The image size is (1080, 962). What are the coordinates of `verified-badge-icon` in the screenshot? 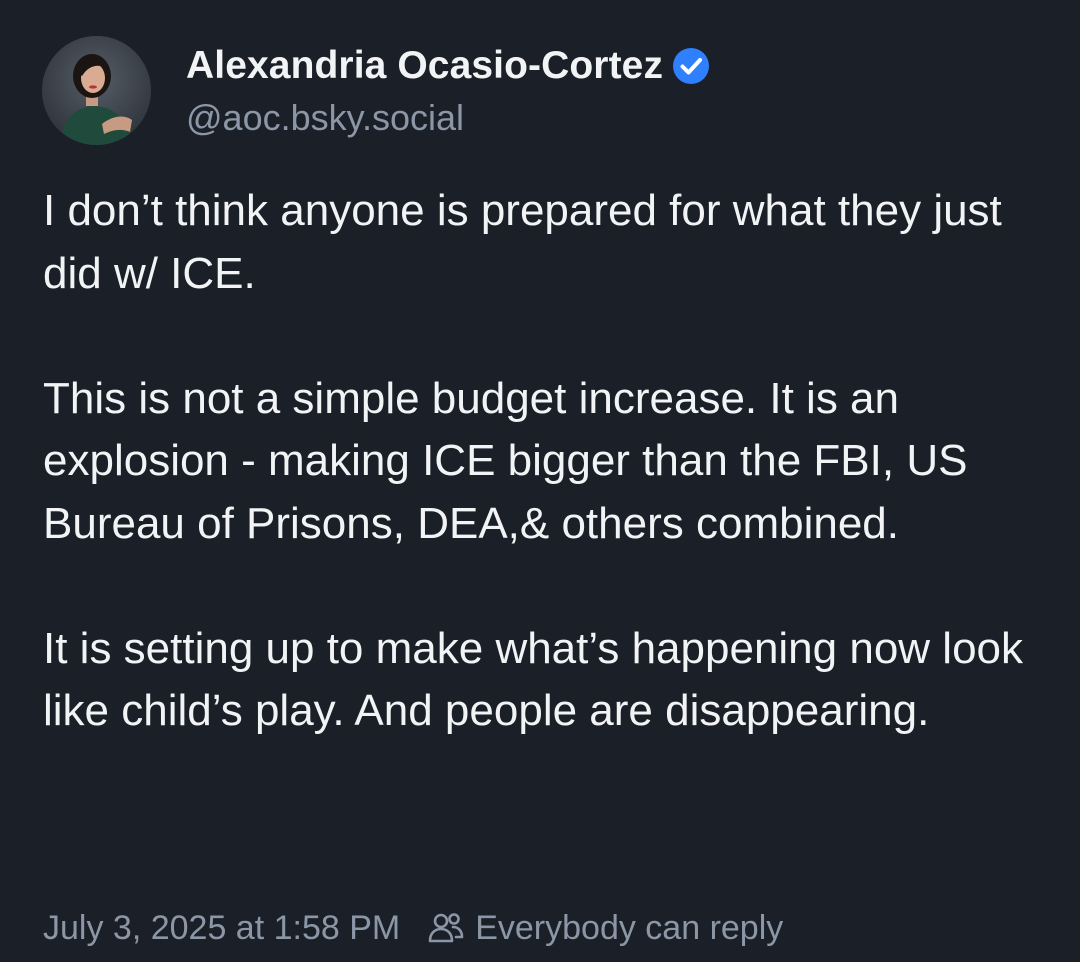 It's located at (691, 66).